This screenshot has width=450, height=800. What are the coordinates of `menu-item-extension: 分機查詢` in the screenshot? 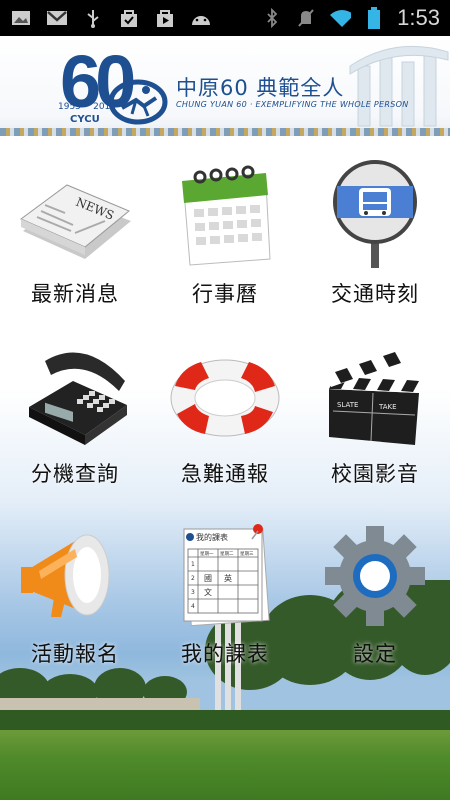 It's located at (75, 406).